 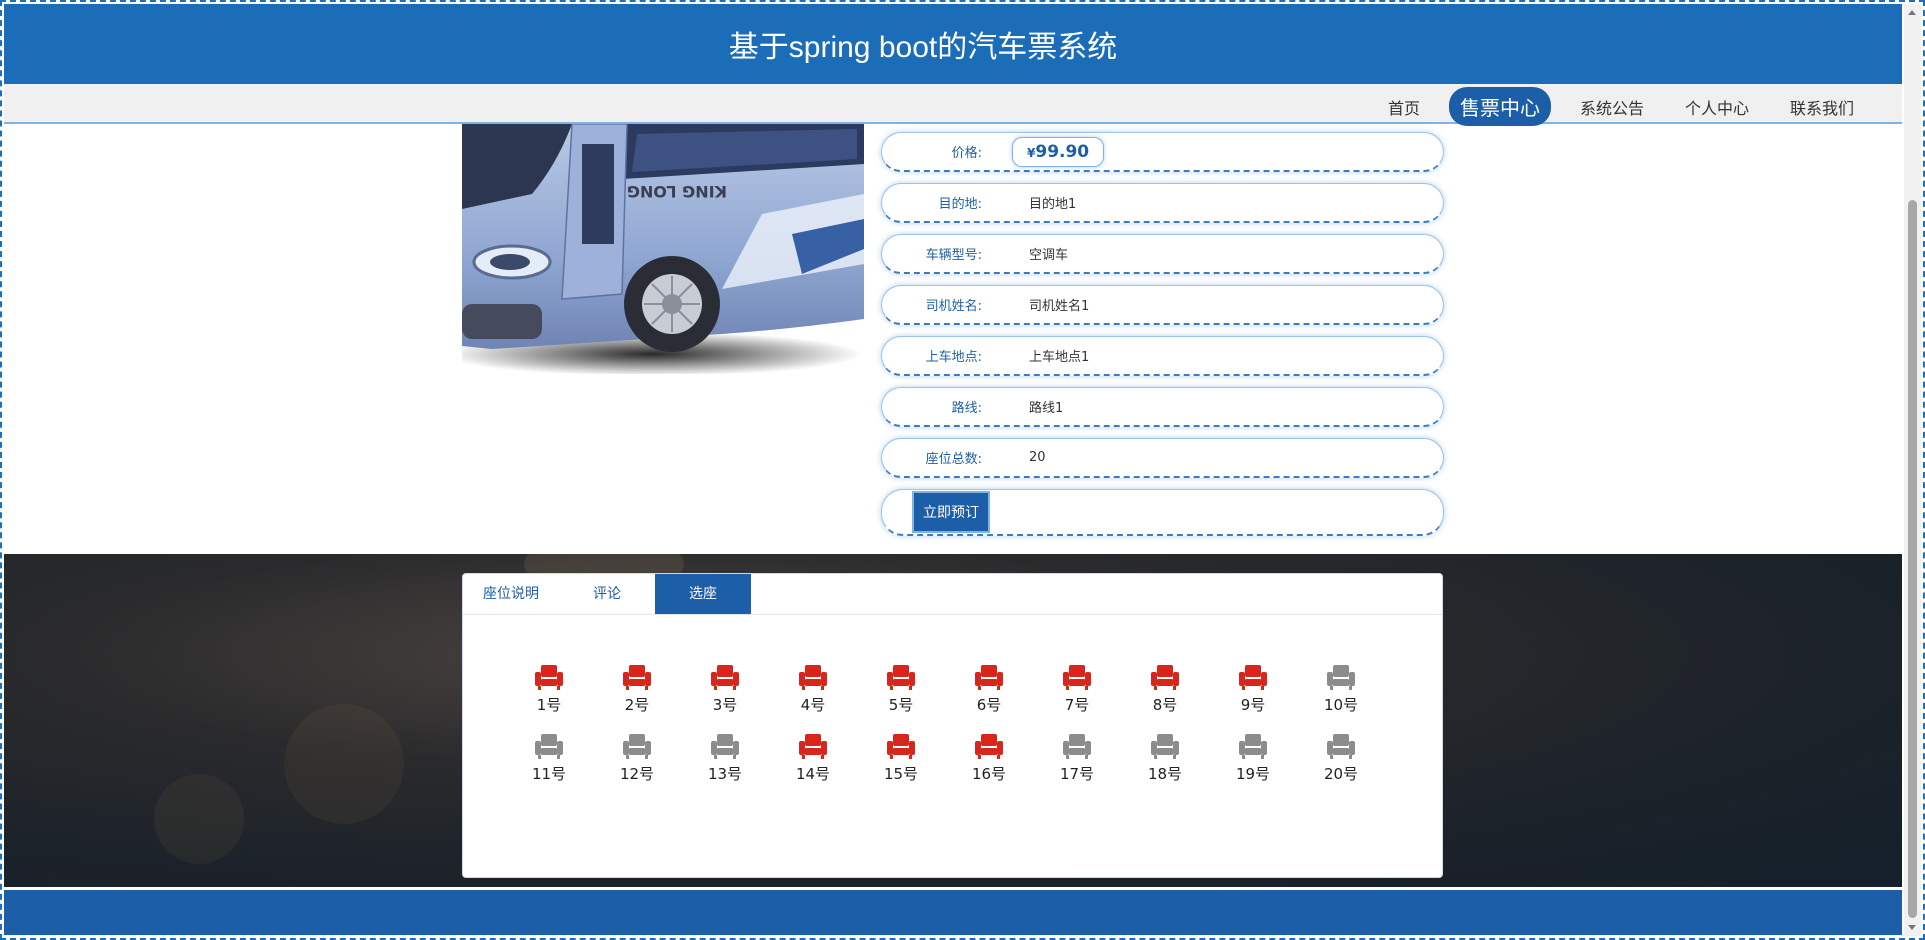 I want to click on seat-20: 20号, so click(x=1341, y=758).